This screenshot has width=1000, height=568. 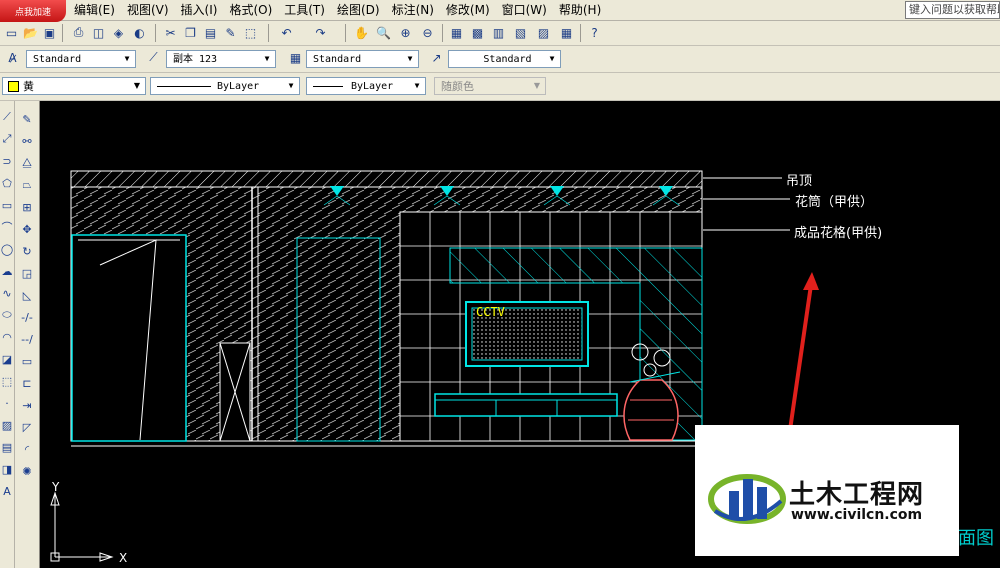 What do you see at coordinates (30, 32) in the screenshot?
I see `open-file-icon: 📂` at bounding box center [30, 32].